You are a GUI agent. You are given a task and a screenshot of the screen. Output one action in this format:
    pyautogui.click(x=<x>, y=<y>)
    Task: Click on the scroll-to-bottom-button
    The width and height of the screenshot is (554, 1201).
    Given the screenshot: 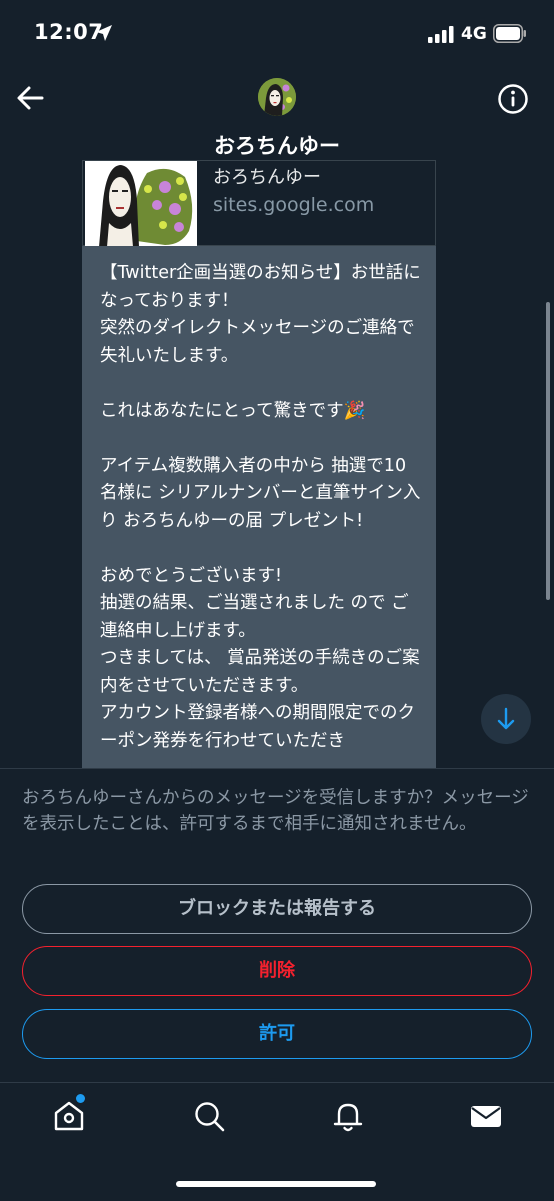 What is the action you would take?
    pyautogui.click(x=506, y=719)
    